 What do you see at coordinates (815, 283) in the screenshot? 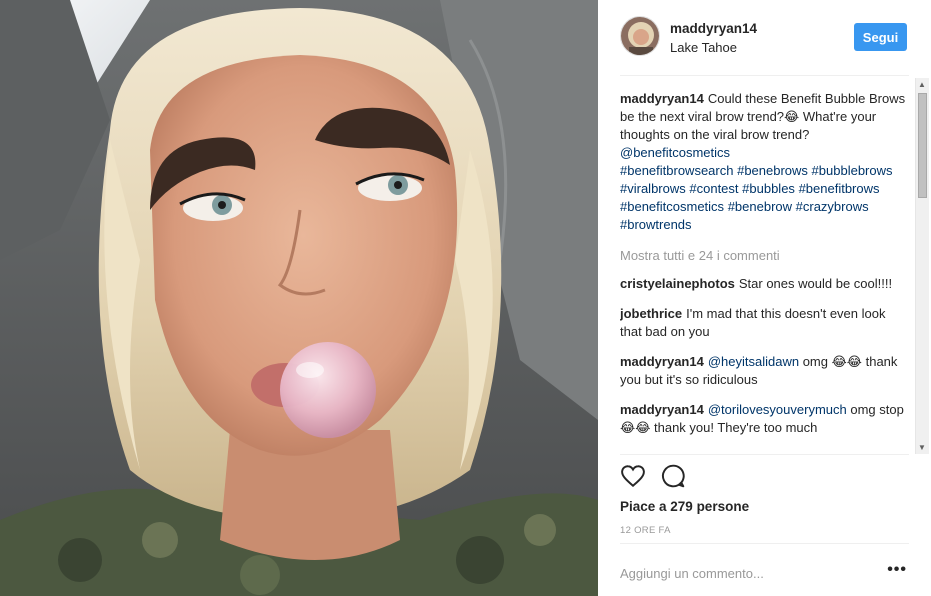
I see `comment-text: Star ones would be cool!!!!` at bounding box center [815, 283].